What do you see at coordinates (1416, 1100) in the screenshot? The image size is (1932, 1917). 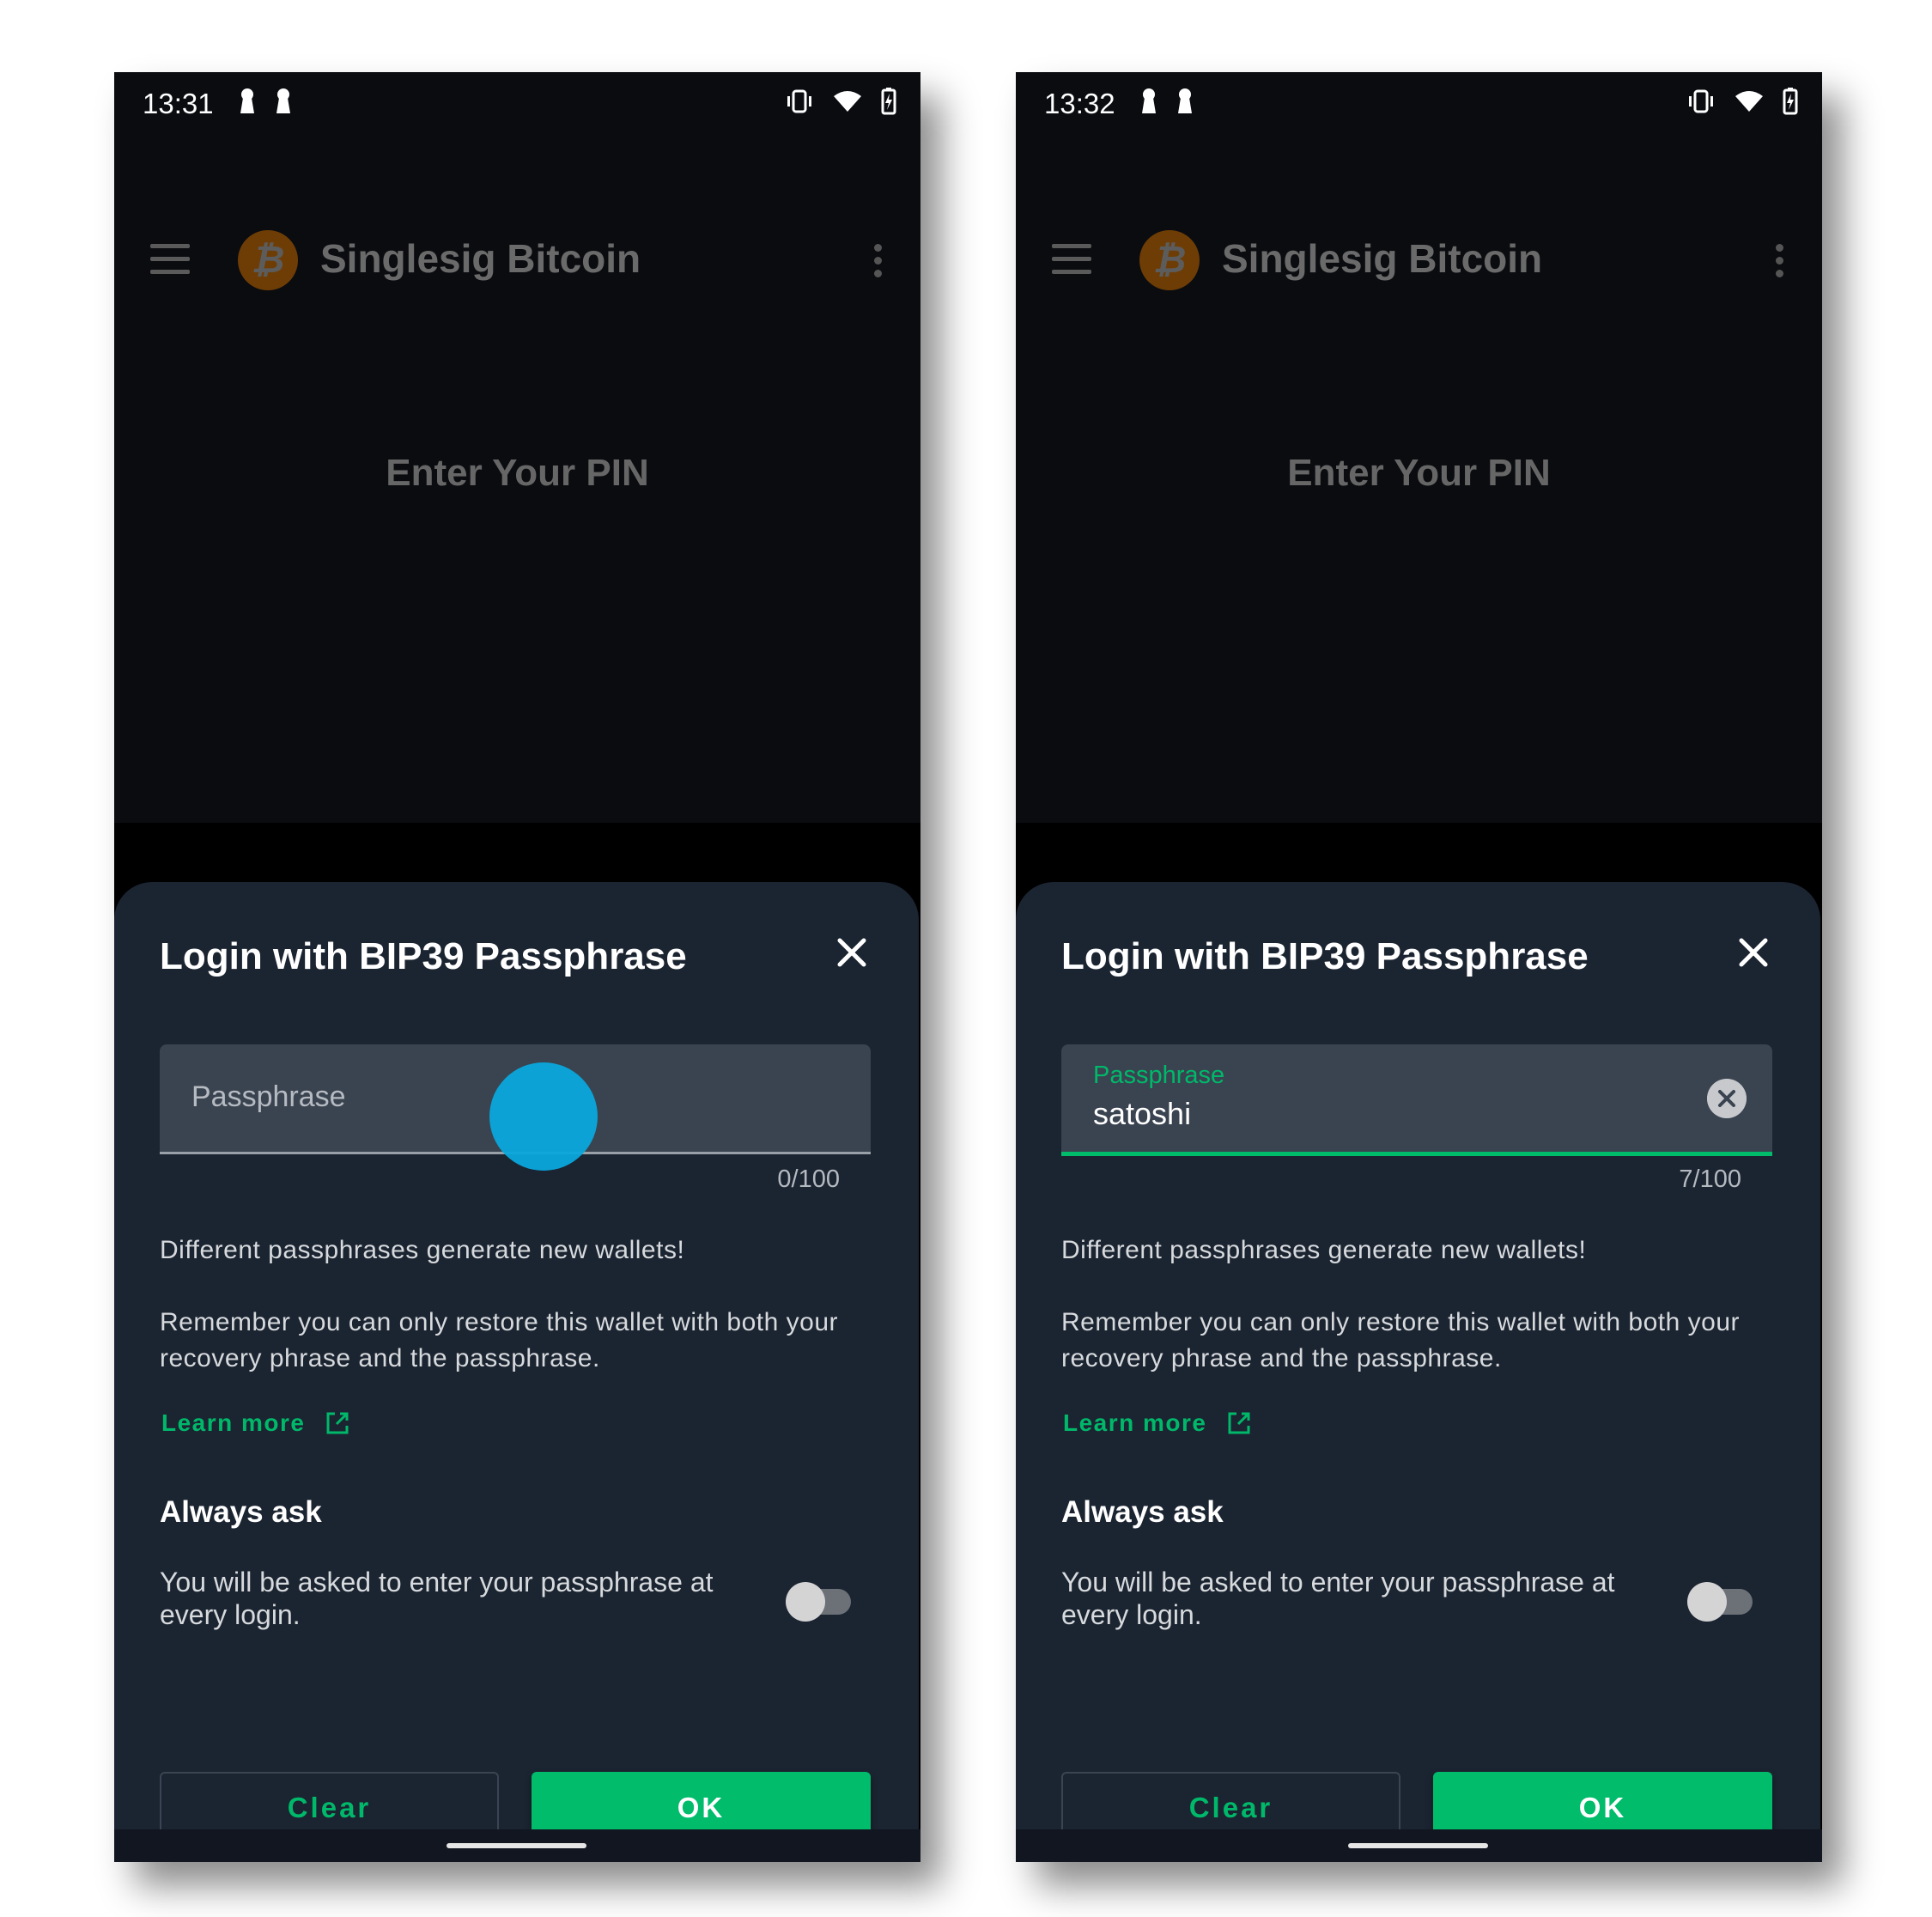 I see `passphrase-input: Passphrase satoshi` at bounding box center [1416, 1100].